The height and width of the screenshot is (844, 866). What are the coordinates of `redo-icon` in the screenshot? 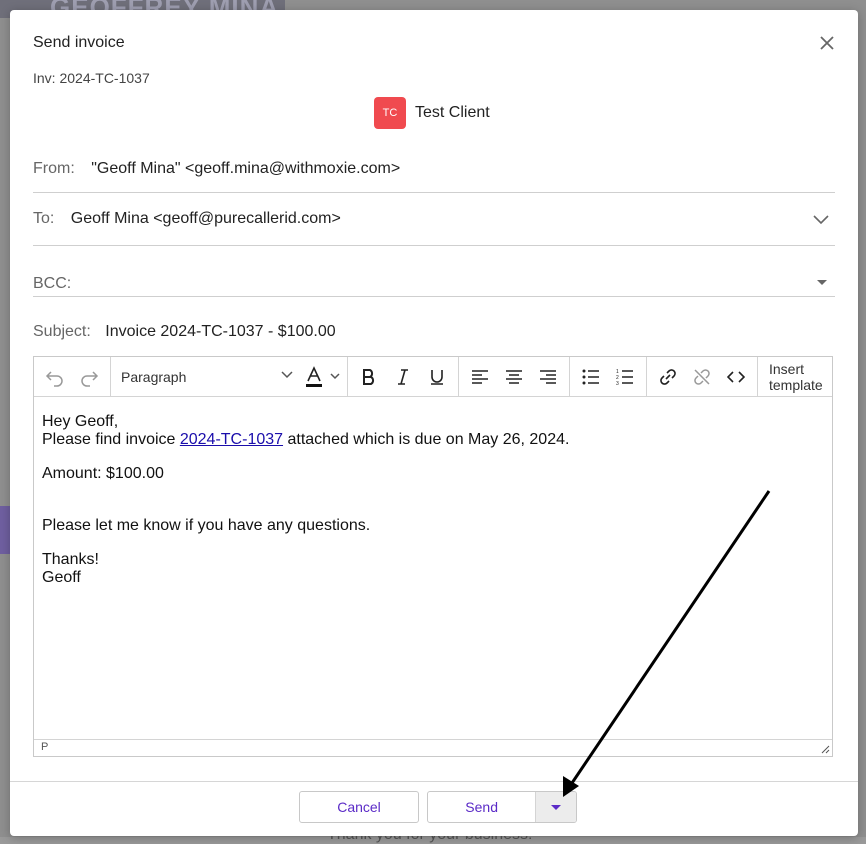 It's located at (89, 377).